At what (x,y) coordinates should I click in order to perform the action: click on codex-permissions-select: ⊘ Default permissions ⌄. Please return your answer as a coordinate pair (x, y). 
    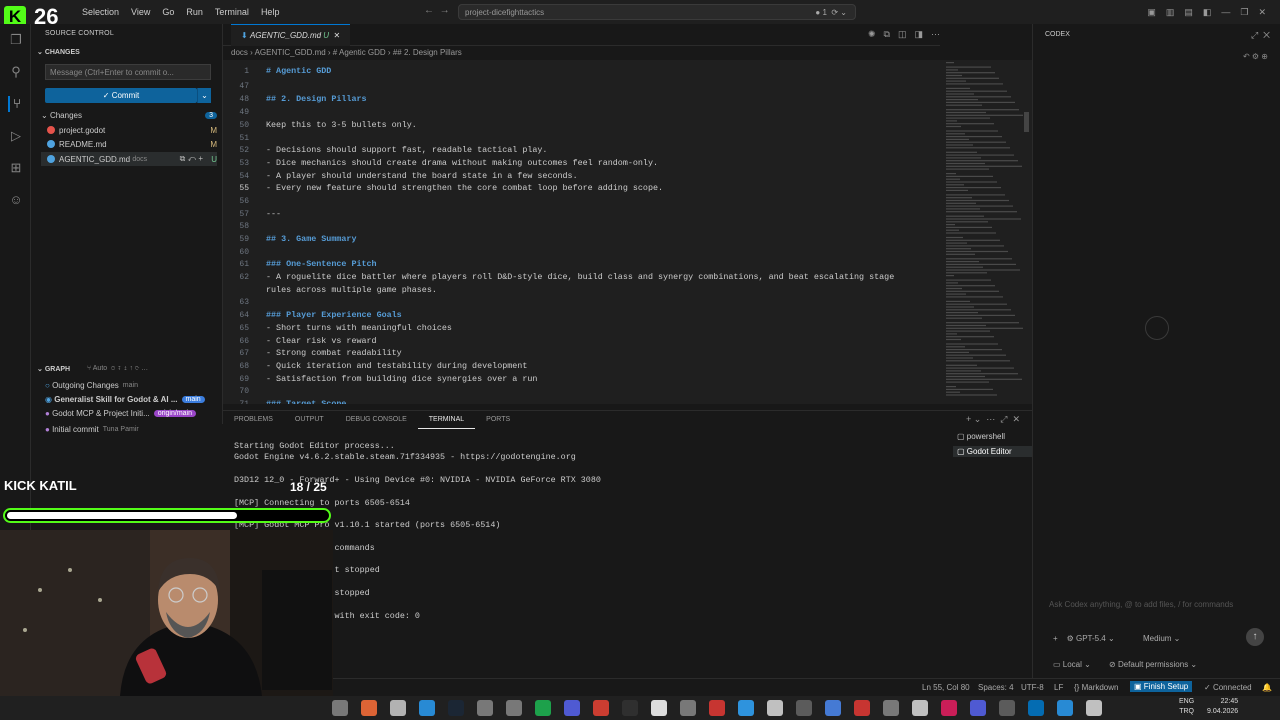
    Looking at the image, I should click on (1153, 664).